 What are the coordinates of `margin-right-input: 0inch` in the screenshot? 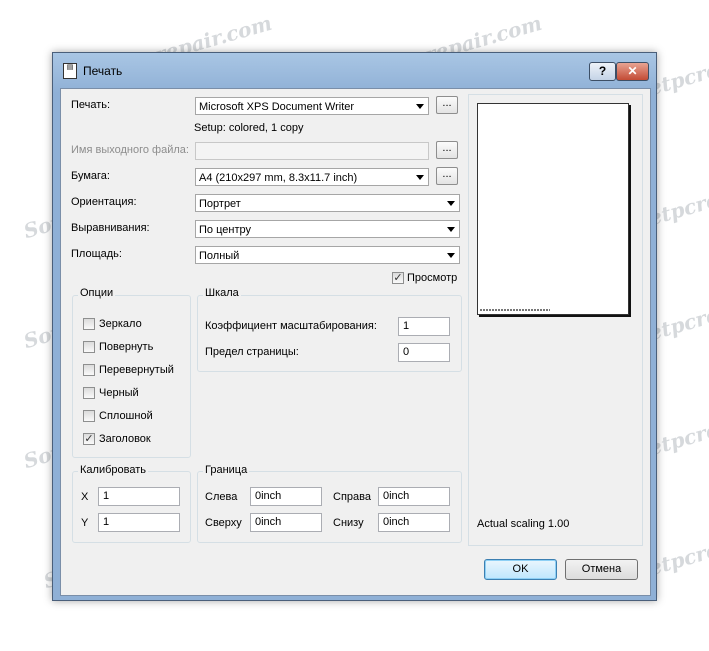 It's located at (414, 496).